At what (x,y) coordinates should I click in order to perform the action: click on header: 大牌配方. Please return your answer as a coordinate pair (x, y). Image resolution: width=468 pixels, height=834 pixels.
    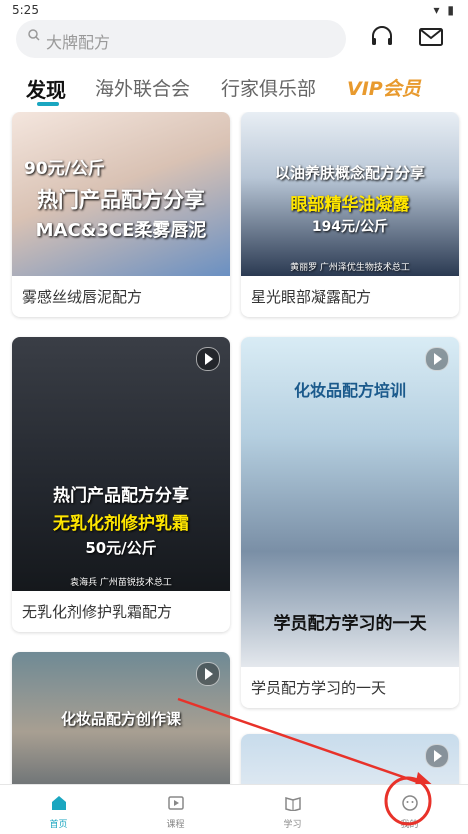
    Looking at the image, I should click on (234, 40).